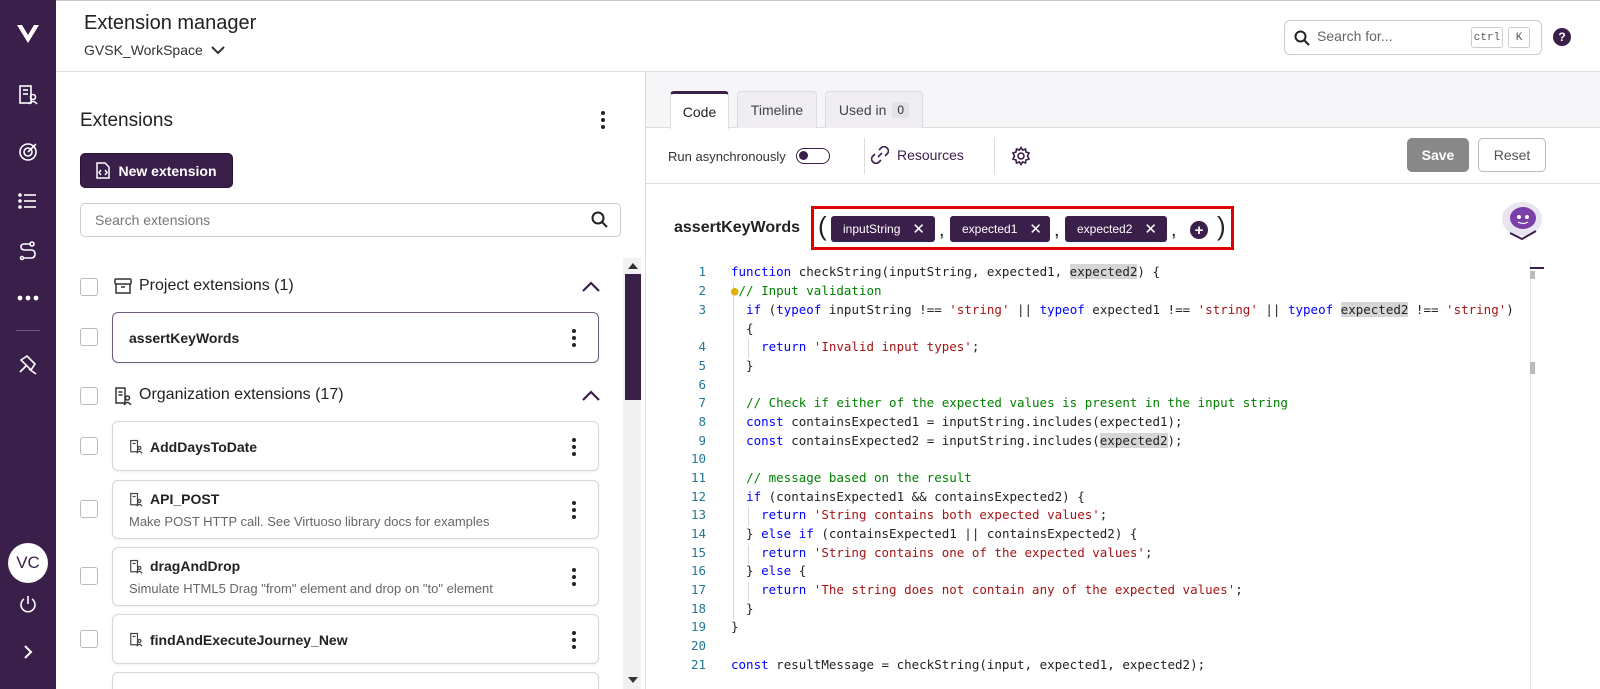  Describe the element at coordinates (1521, 221) in the screenshot. I see `assistant-bot-icon` at that location.